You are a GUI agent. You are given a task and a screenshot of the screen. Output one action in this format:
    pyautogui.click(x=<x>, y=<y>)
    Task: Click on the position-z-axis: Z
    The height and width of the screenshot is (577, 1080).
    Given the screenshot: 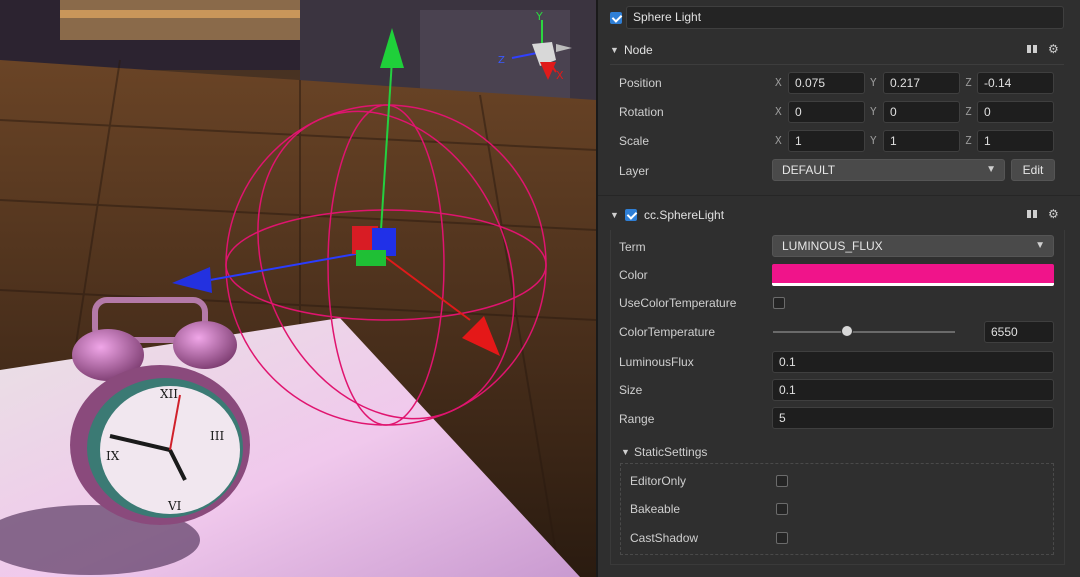 What is the action you would take?
    pyautogui.click(x=968, y=82)
    